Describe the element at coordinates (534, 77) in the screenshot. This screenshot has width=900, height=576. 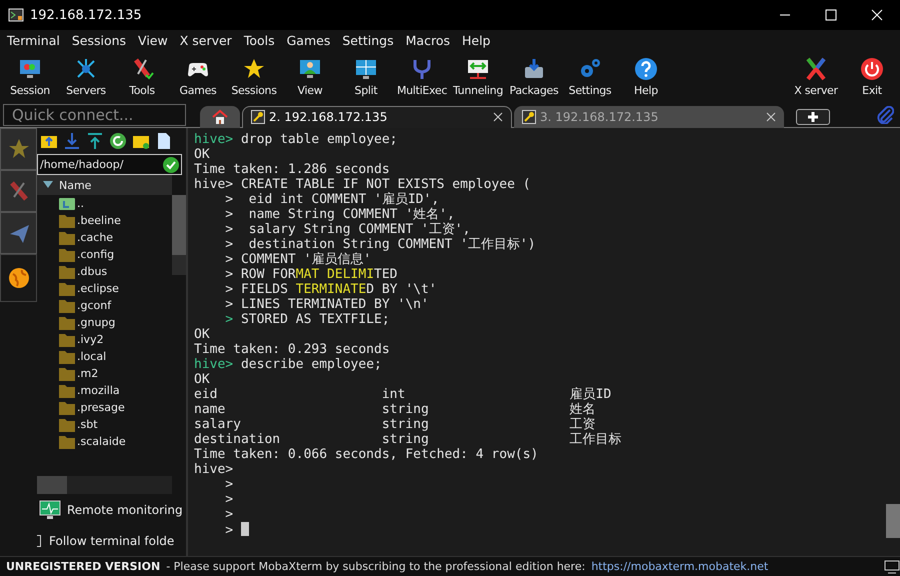
I see `toolbar-button: Packages` at that location.